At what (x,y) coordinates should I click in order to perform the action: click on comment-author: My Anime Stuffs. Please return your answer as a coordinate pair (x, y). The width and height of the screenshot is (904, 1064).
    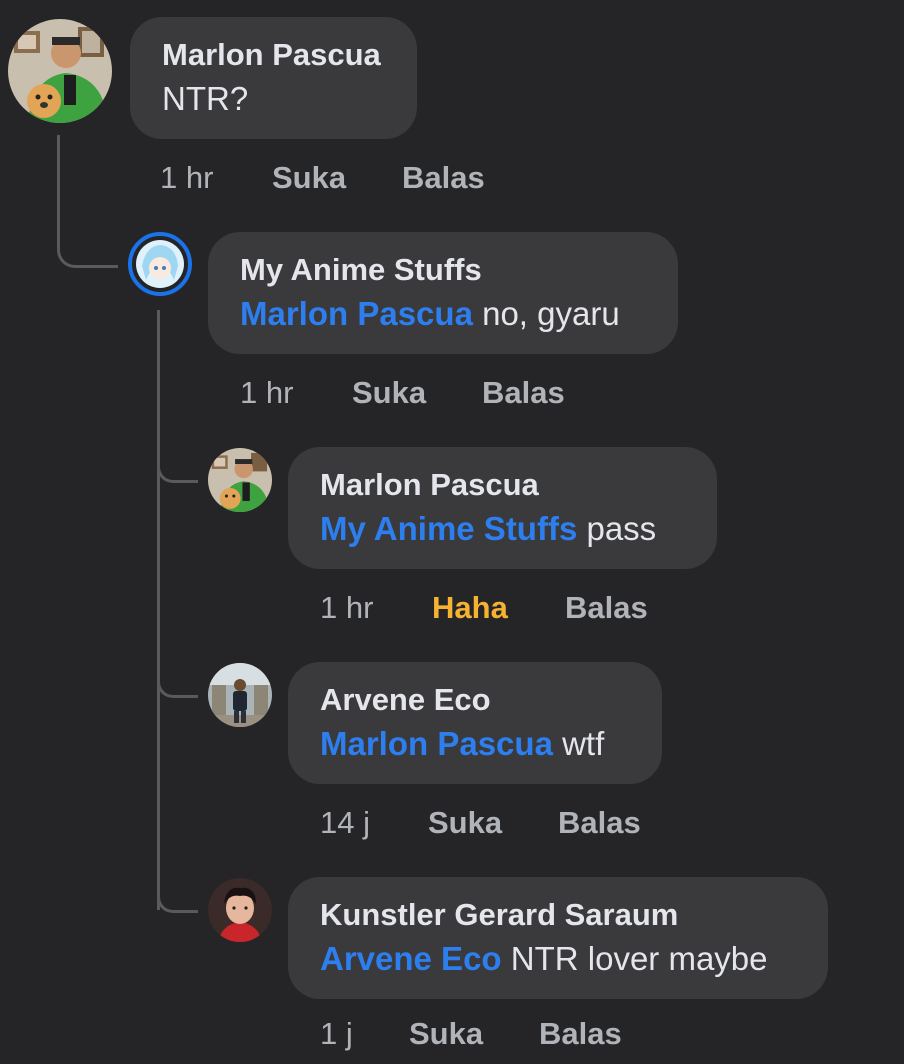
    Looking at the image, I should click on (444, 270).